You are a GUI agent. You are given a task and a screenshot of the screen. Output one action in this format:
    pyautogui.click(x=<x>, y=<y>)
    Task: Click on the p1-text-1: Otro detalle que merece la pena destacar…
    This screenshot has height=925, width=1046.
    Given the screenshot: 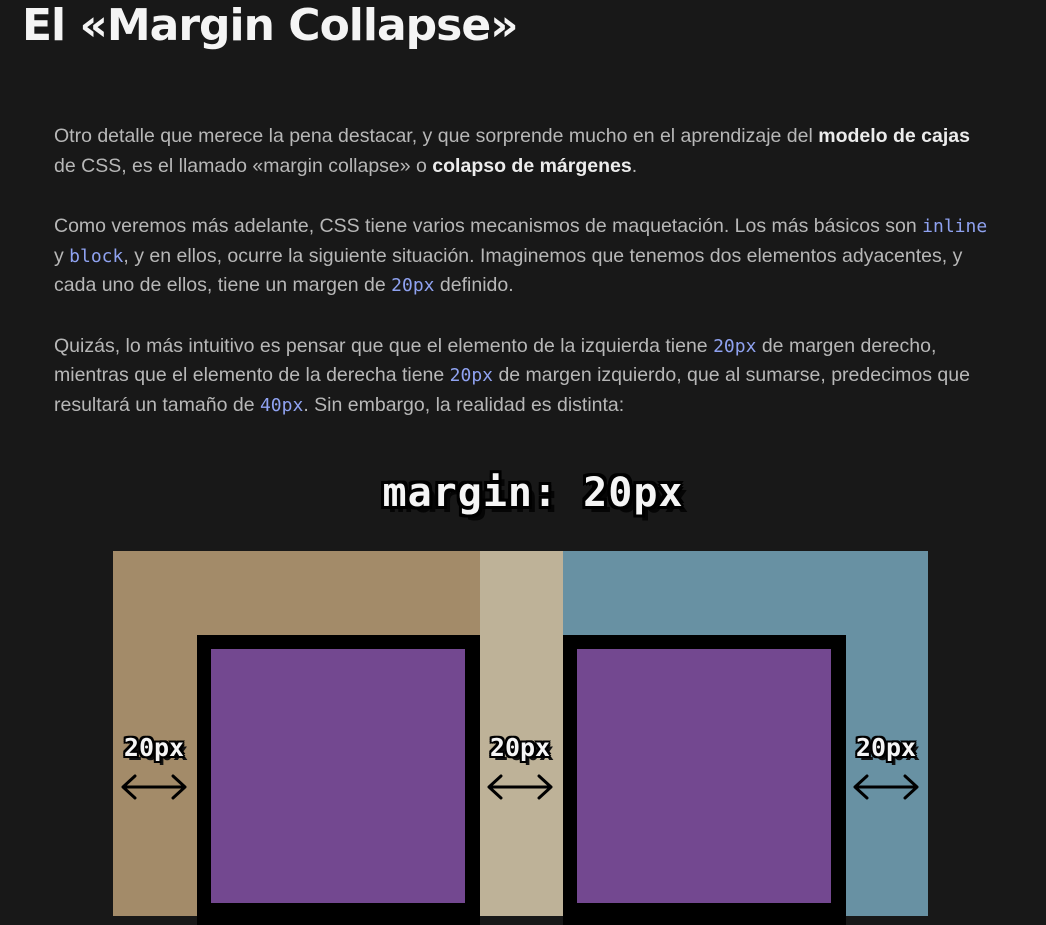 What is the action you would take?
    pyautogui.click(x=436, y=136)
    